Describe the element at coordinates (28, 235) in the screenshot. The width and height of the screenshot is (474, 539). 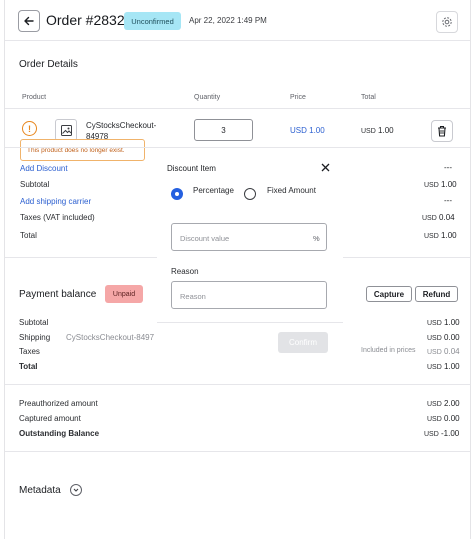
I see `total-label: Total` at that location.